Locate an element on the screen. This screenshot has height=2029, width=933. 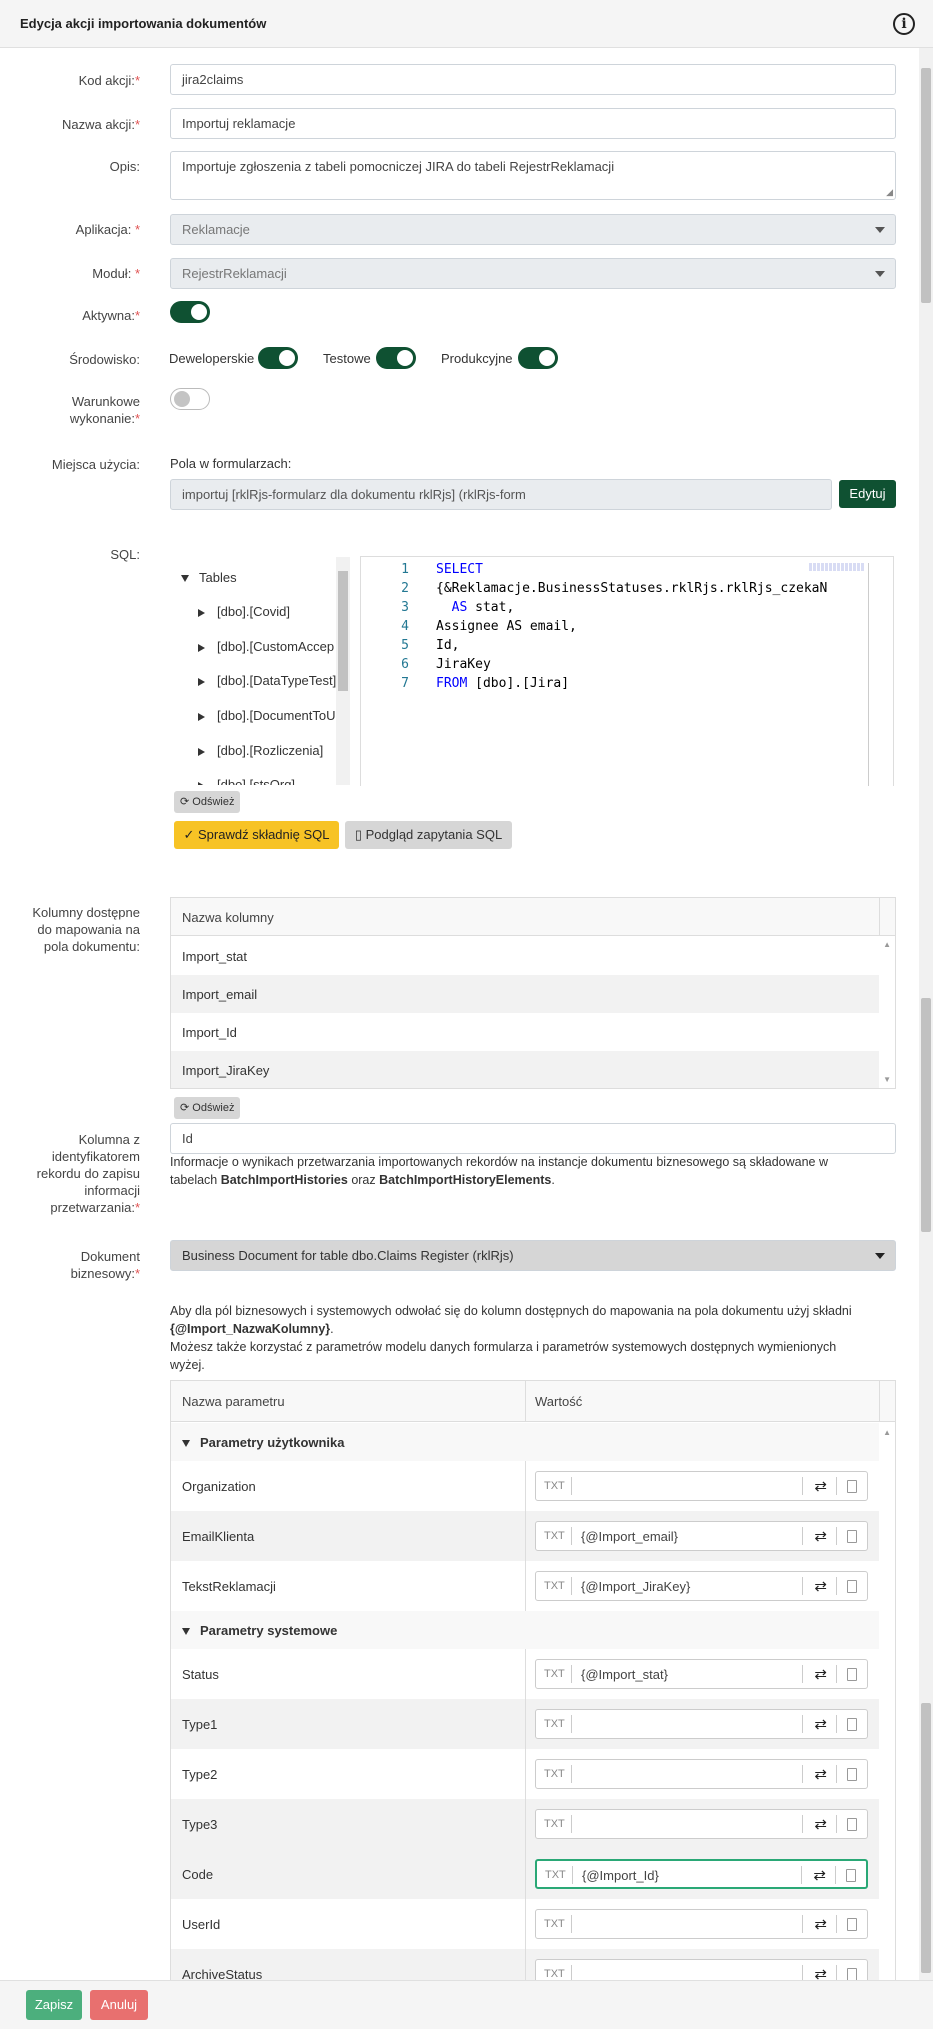
env-test-toggle is located at coordinates (396, 358).